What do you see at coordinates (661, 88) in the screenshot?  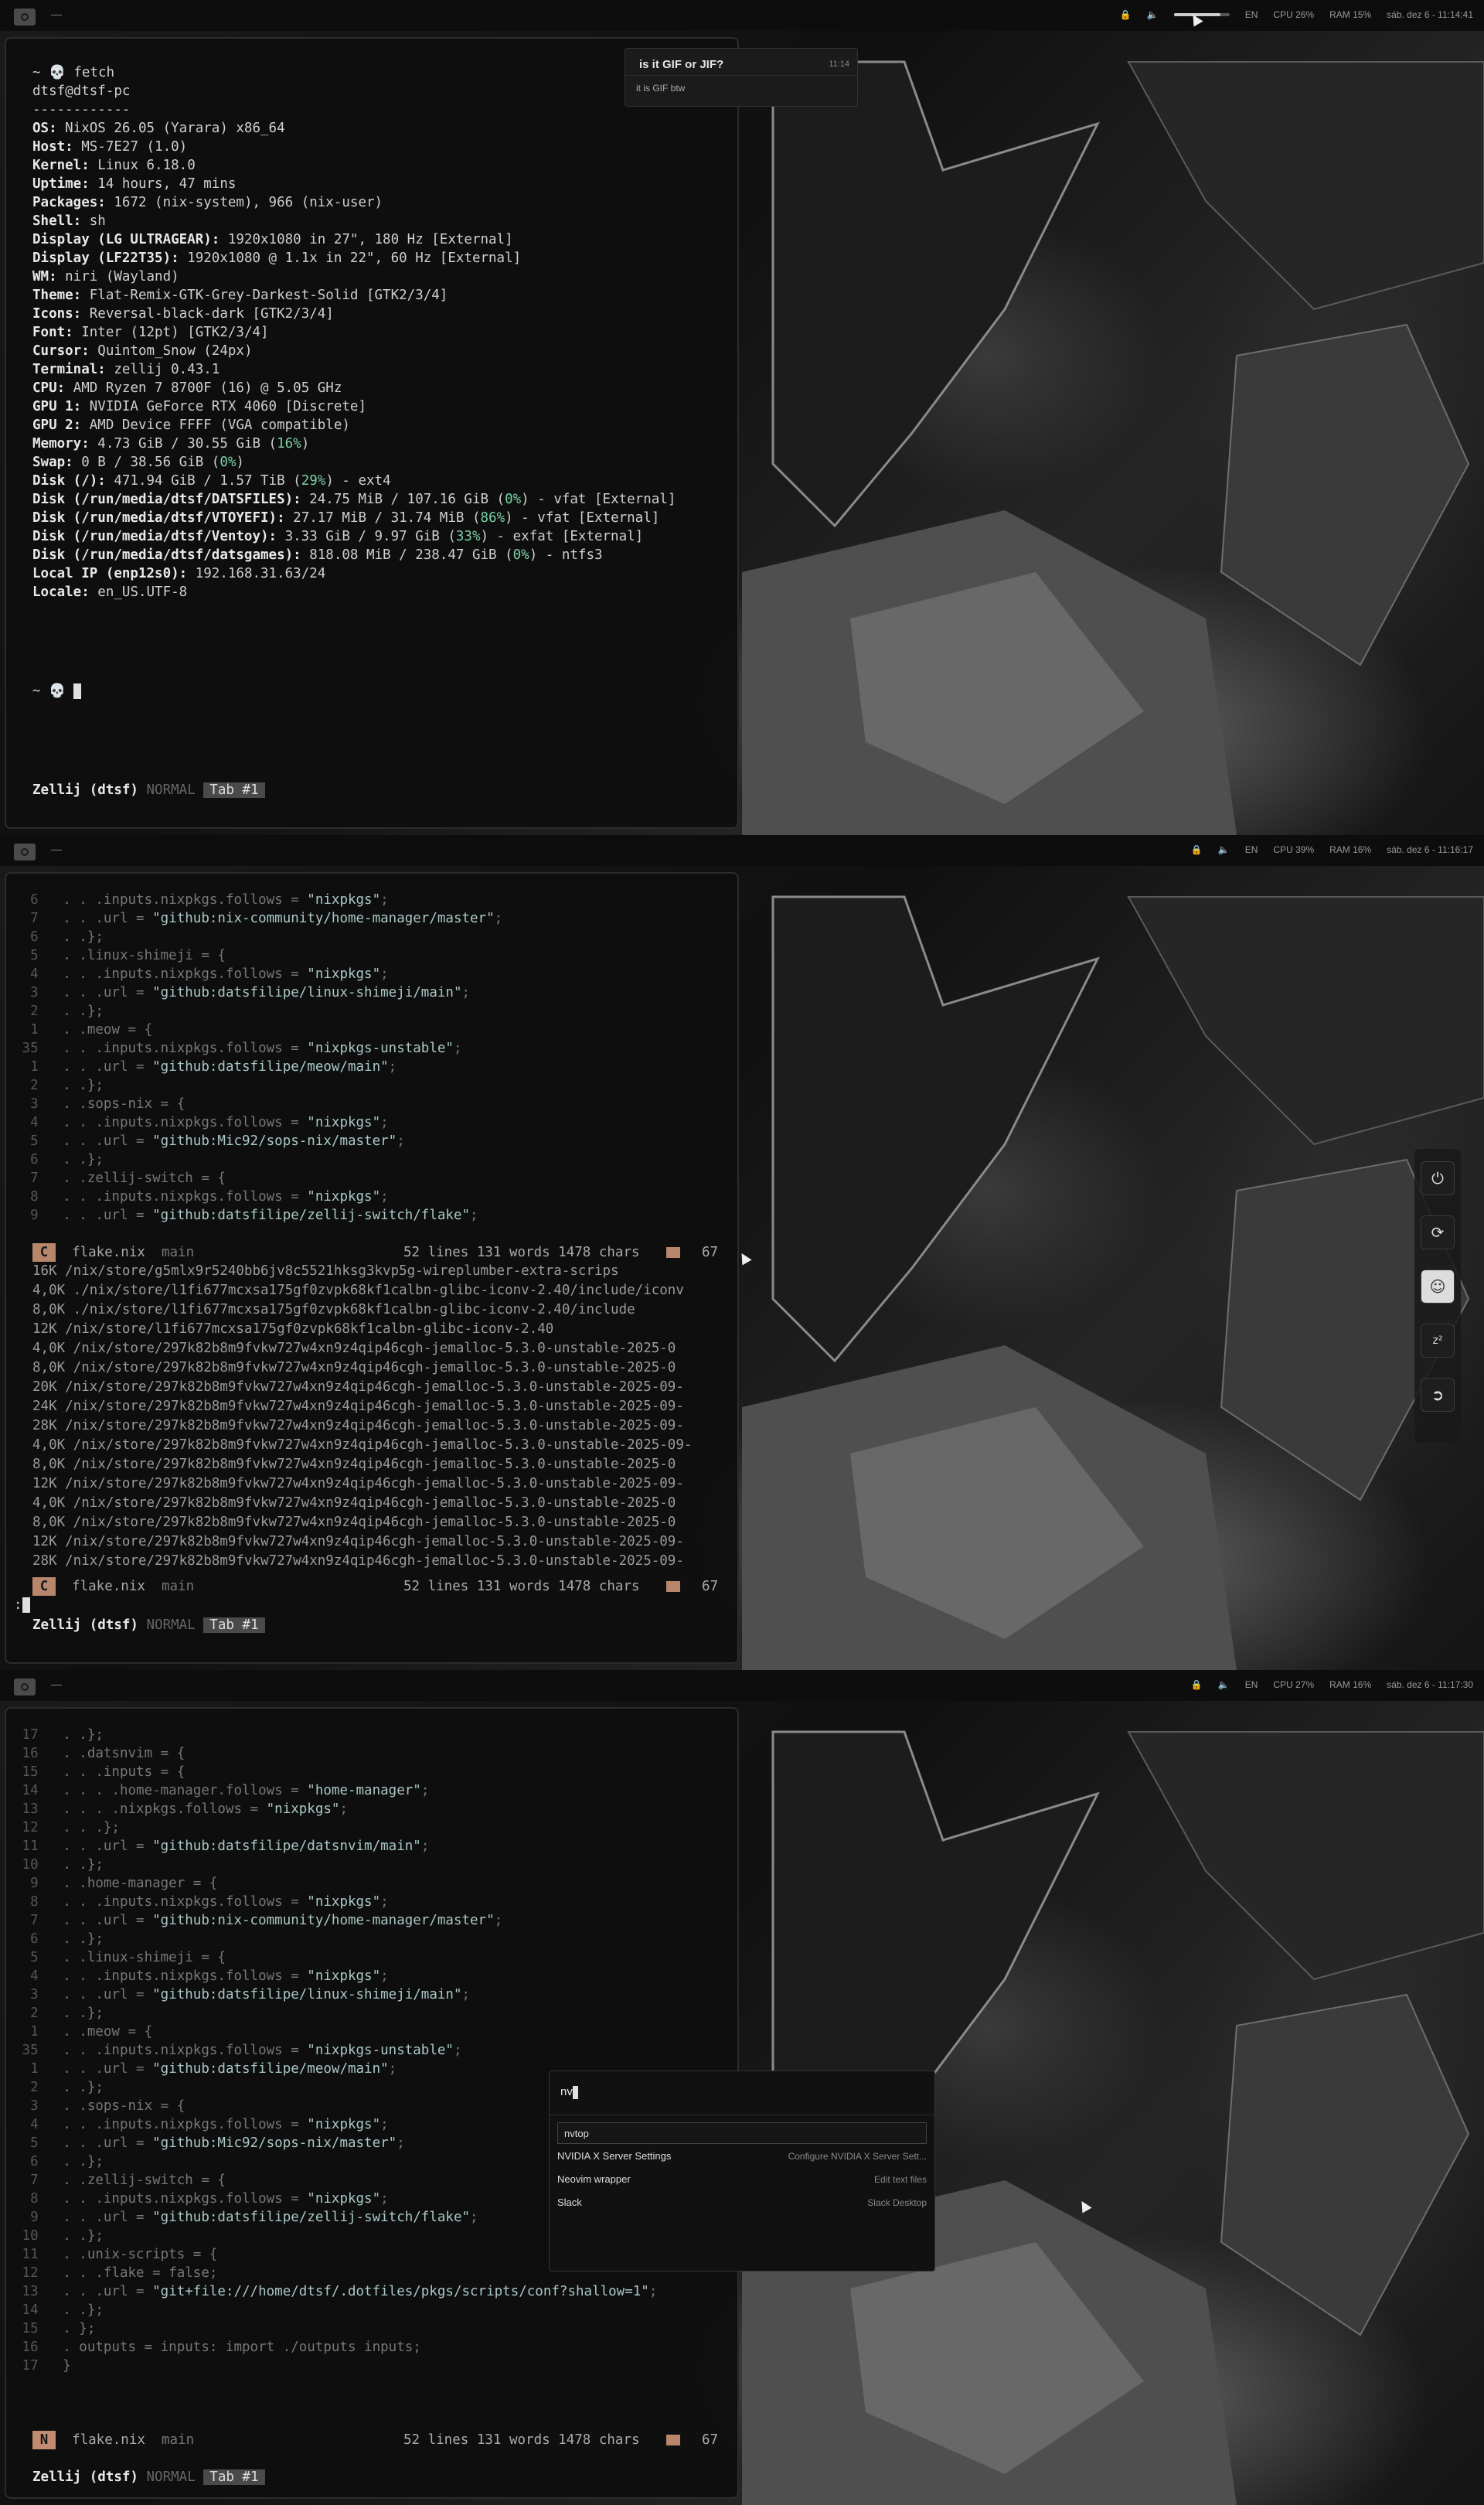 I see `notification-body: it is GIF btw` at bounding box center [661, 88].